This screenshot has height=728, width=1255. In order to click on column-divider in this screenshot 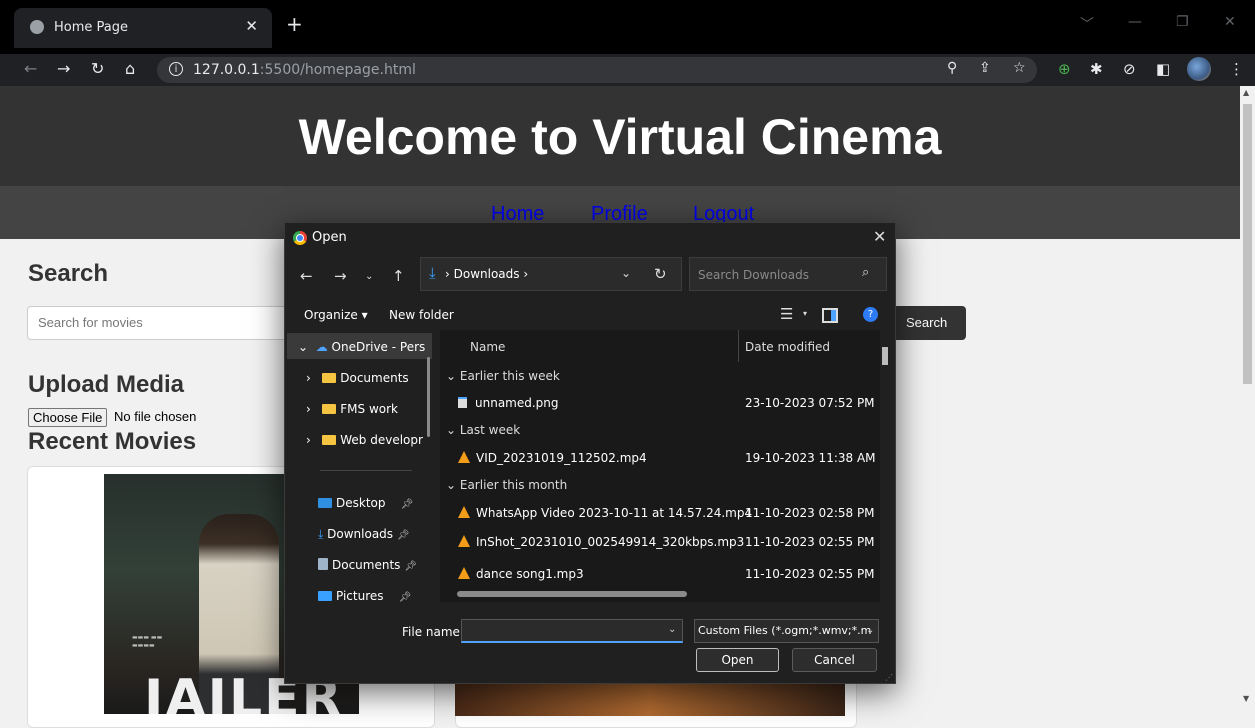, I will do `click(738, 346)`.